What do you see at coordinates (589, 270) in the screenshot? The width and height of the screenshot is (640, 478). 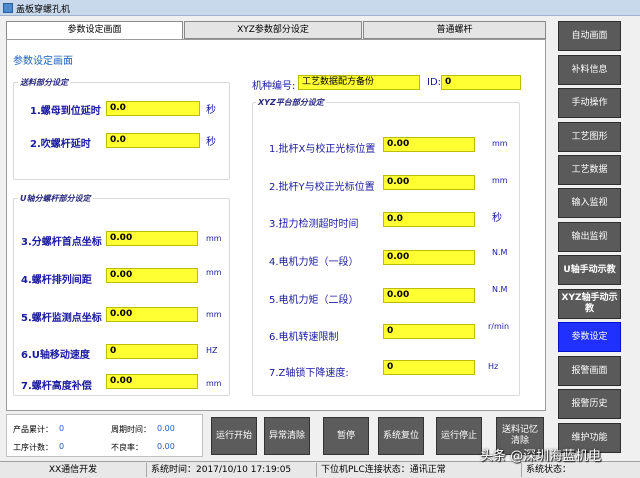 I see `nav-u-axis-teach: U轴手动示教` at bounding box center [589, 270].